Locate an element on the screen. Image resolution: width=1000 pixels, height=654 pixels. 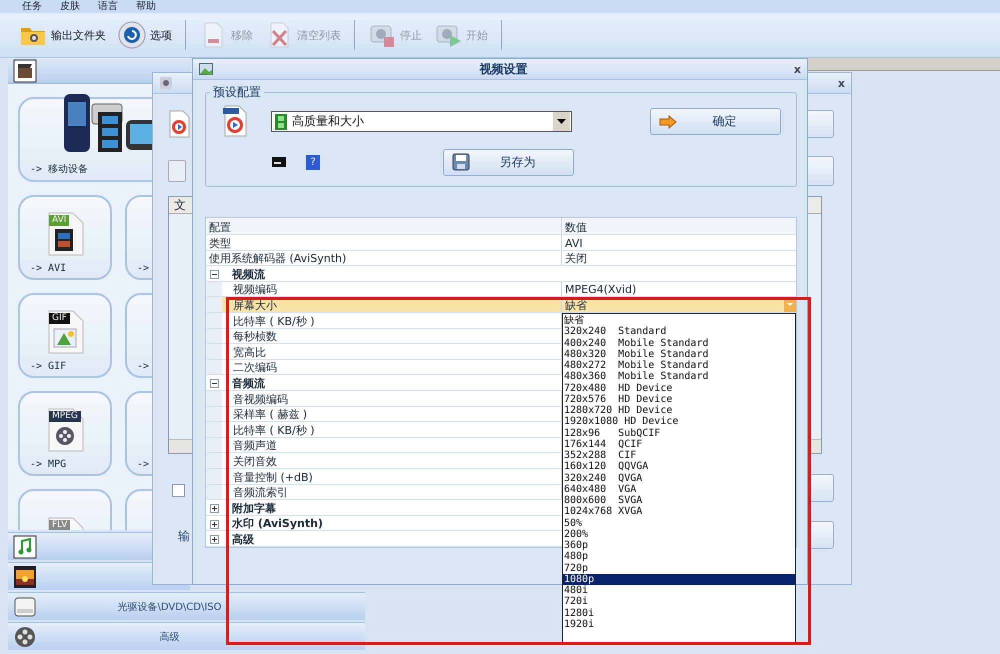
dropdown-option: 1080p is located at coordinates (679, 579).